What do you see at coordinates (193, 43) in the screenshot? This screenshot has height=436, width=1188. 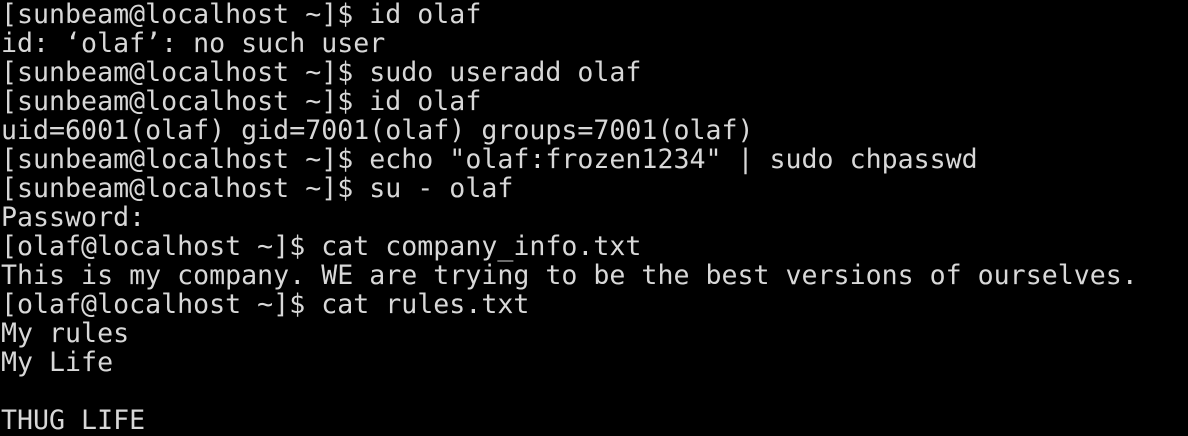 I see `terminal-line-output: id: ‘olaf’: no such user` at bounding box center [193, 43].